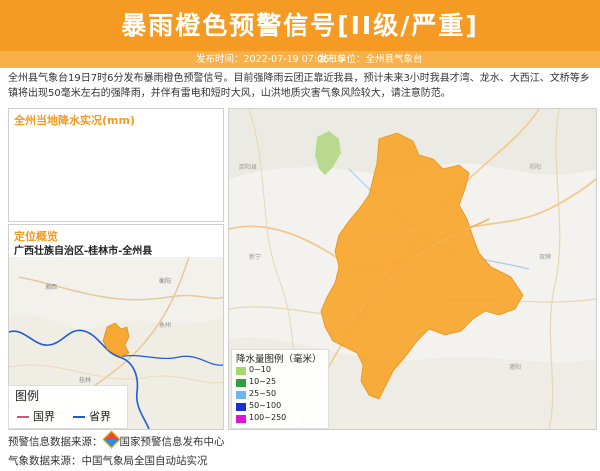 This screenshot has height=471, width=600. What do you see at coordinates (248, 167) in the screenshot?
I see `svg-text: 邵阳县` at bounding box center [248, 167].